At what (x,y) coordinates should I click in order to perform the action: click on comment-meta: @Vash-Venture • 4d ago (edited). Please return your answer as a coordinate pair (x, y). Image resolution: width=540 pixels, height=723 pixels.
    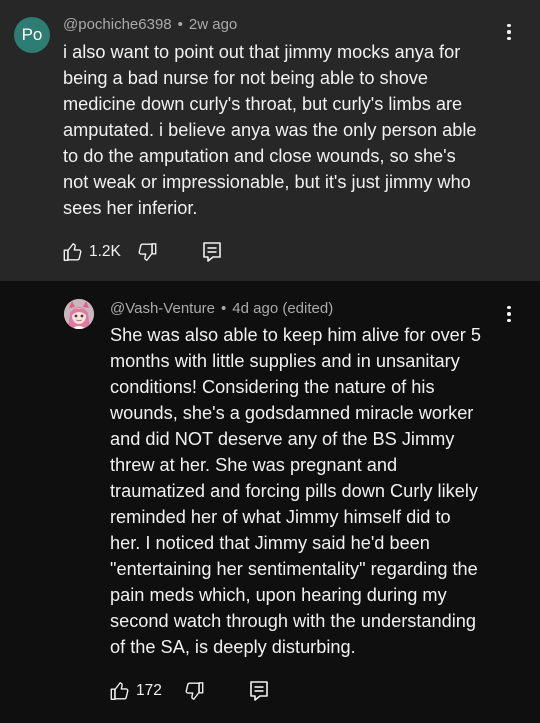
    Looking at the image, I should click on (221, 309).